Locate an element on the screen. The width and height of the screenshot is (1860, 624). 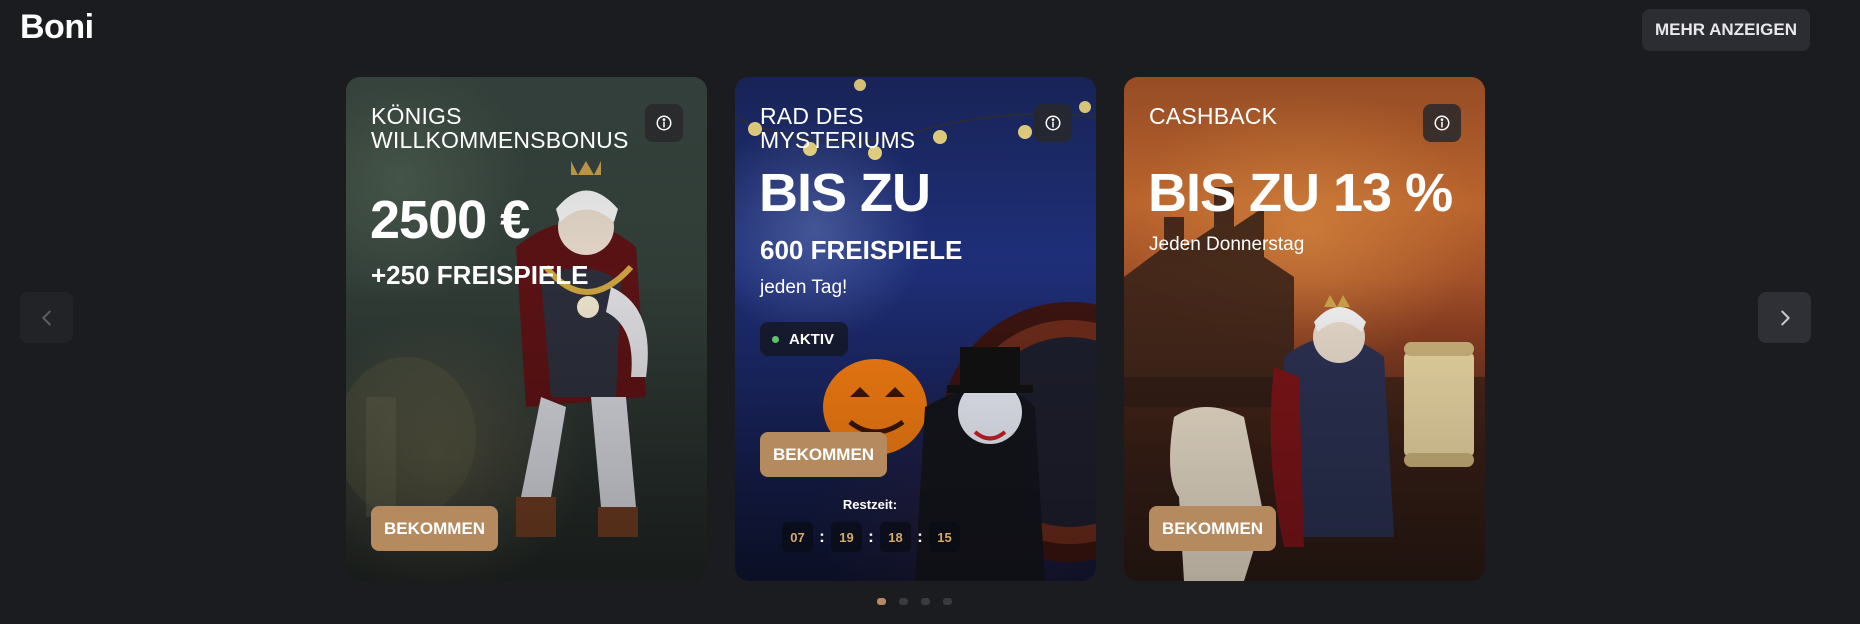
show-more-button: MEHR ANZEIGEN is located at coordinates (1726, 30).